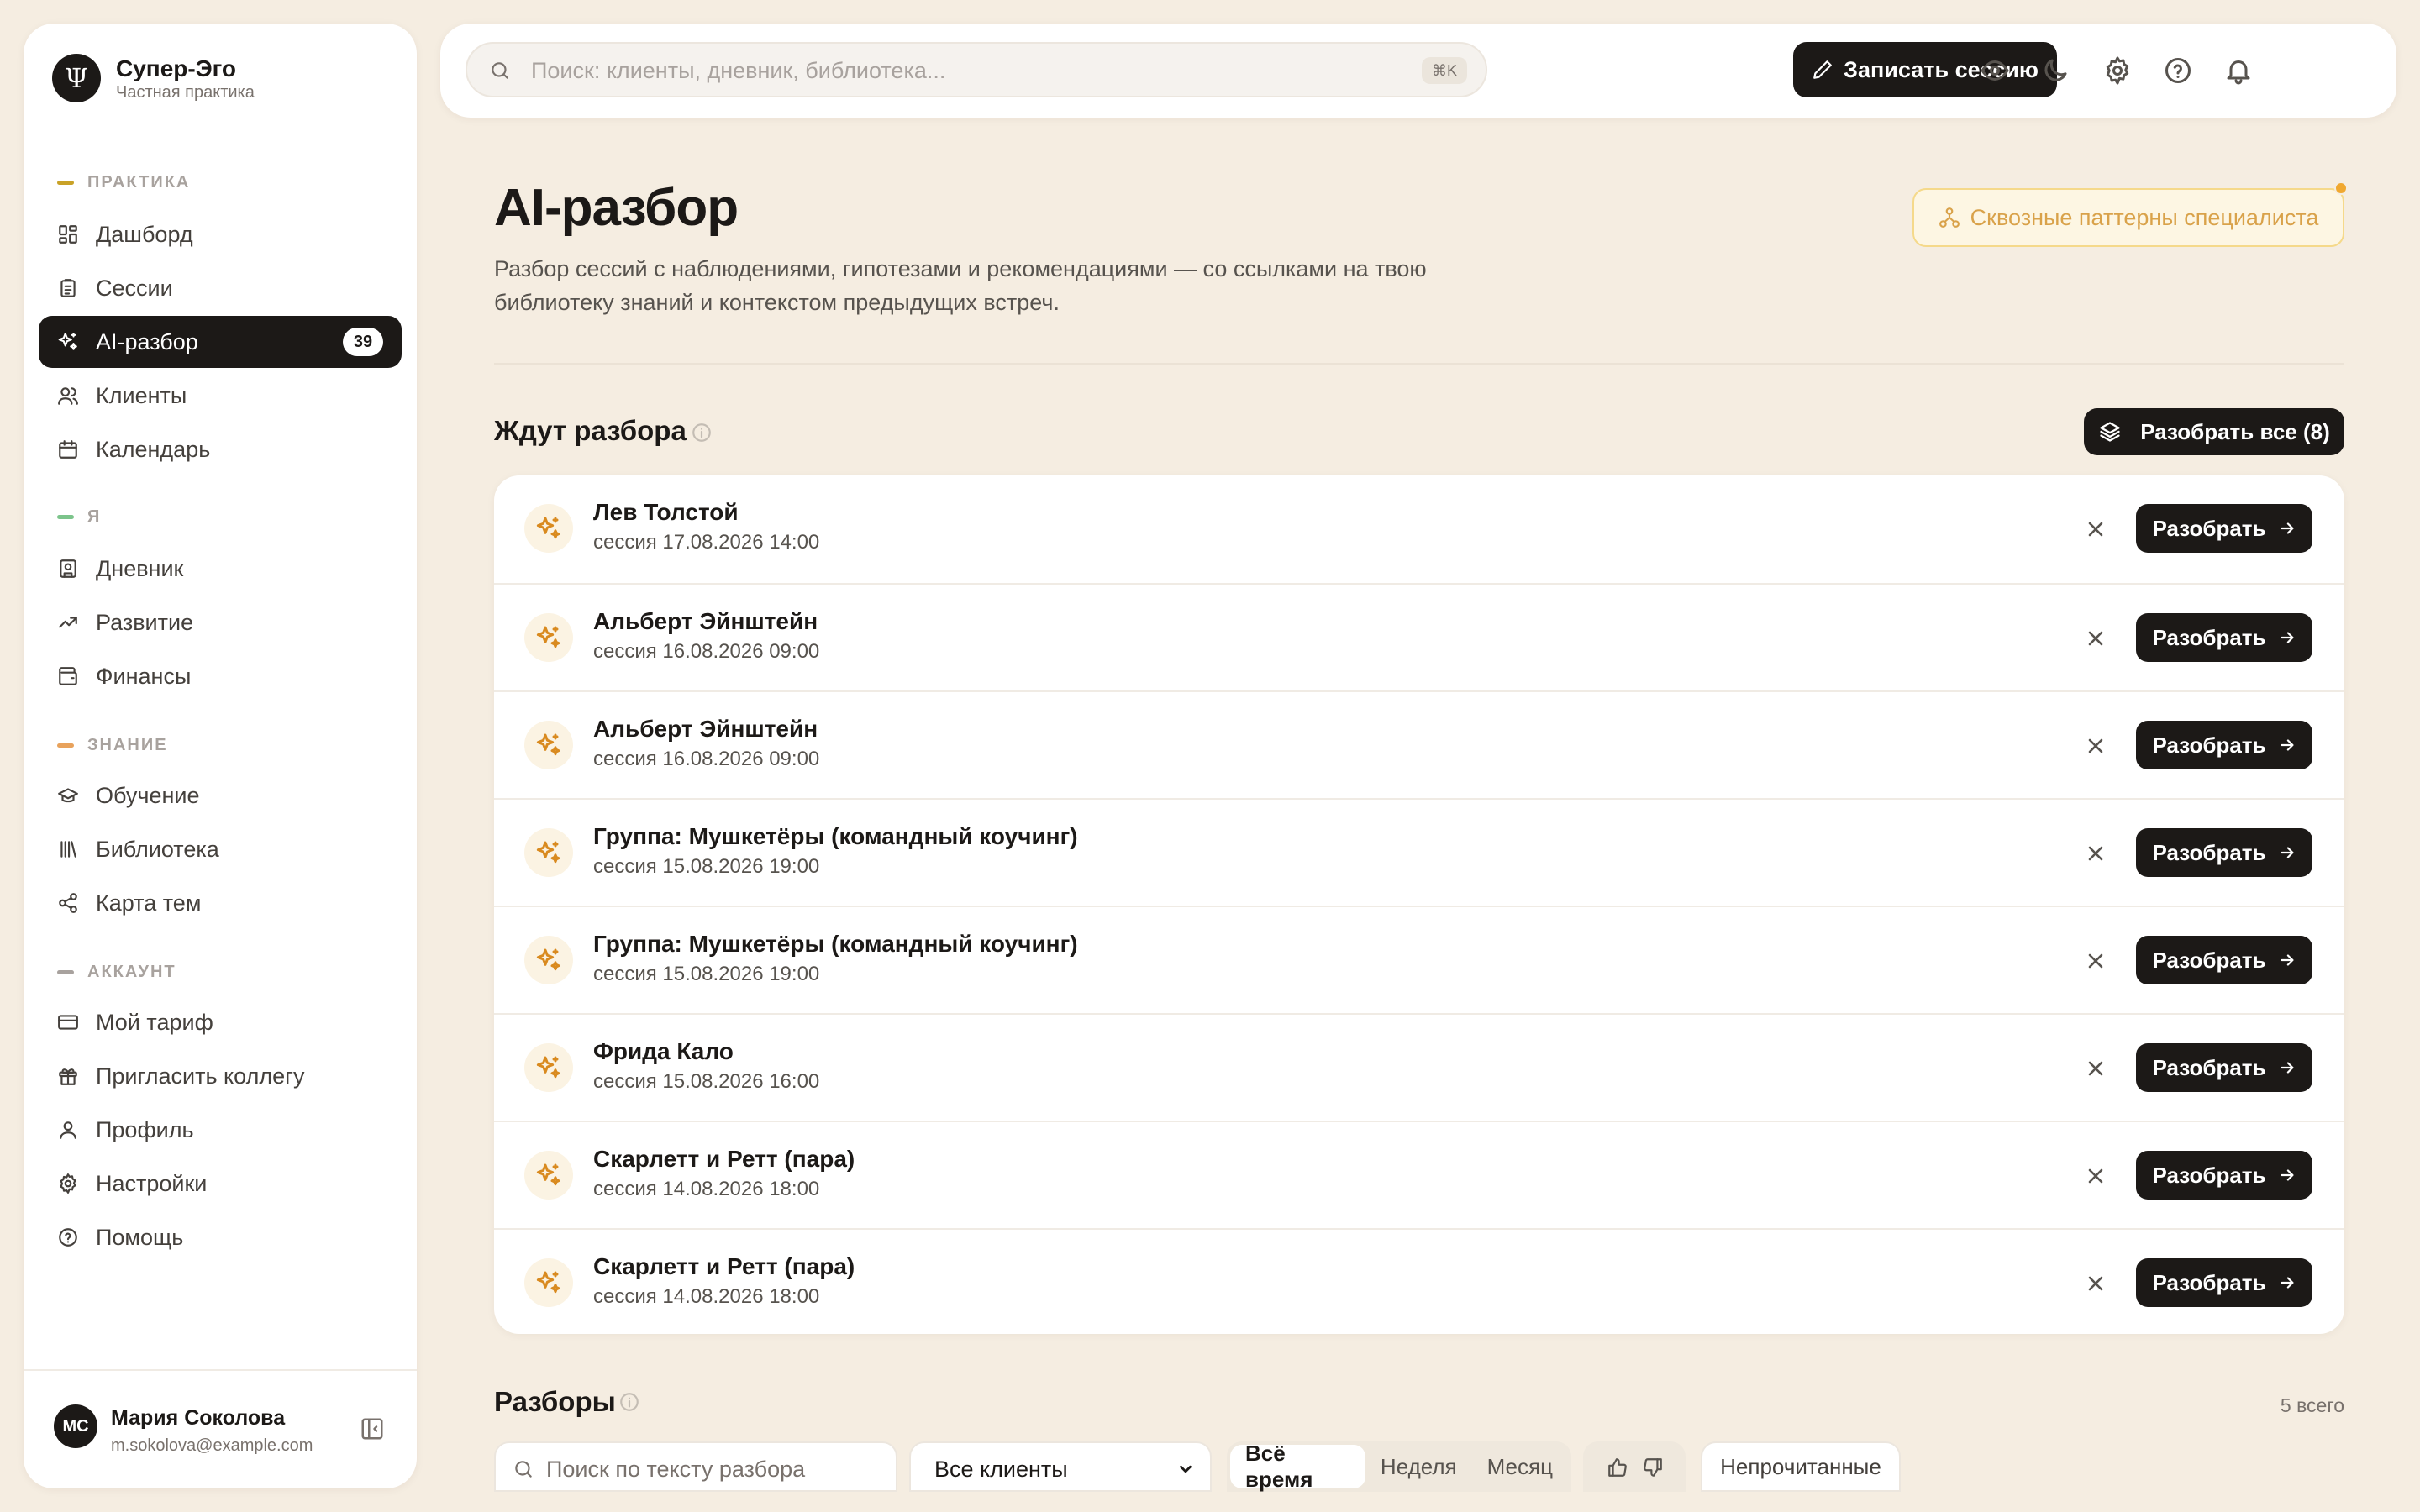 Image resolution: width=2420 pixels, height=1512 pixels. Describe the element at coordinates (706, 1081) in the screenshot. I see `session-date: сессия 15.08.2026 16:00` at that location.